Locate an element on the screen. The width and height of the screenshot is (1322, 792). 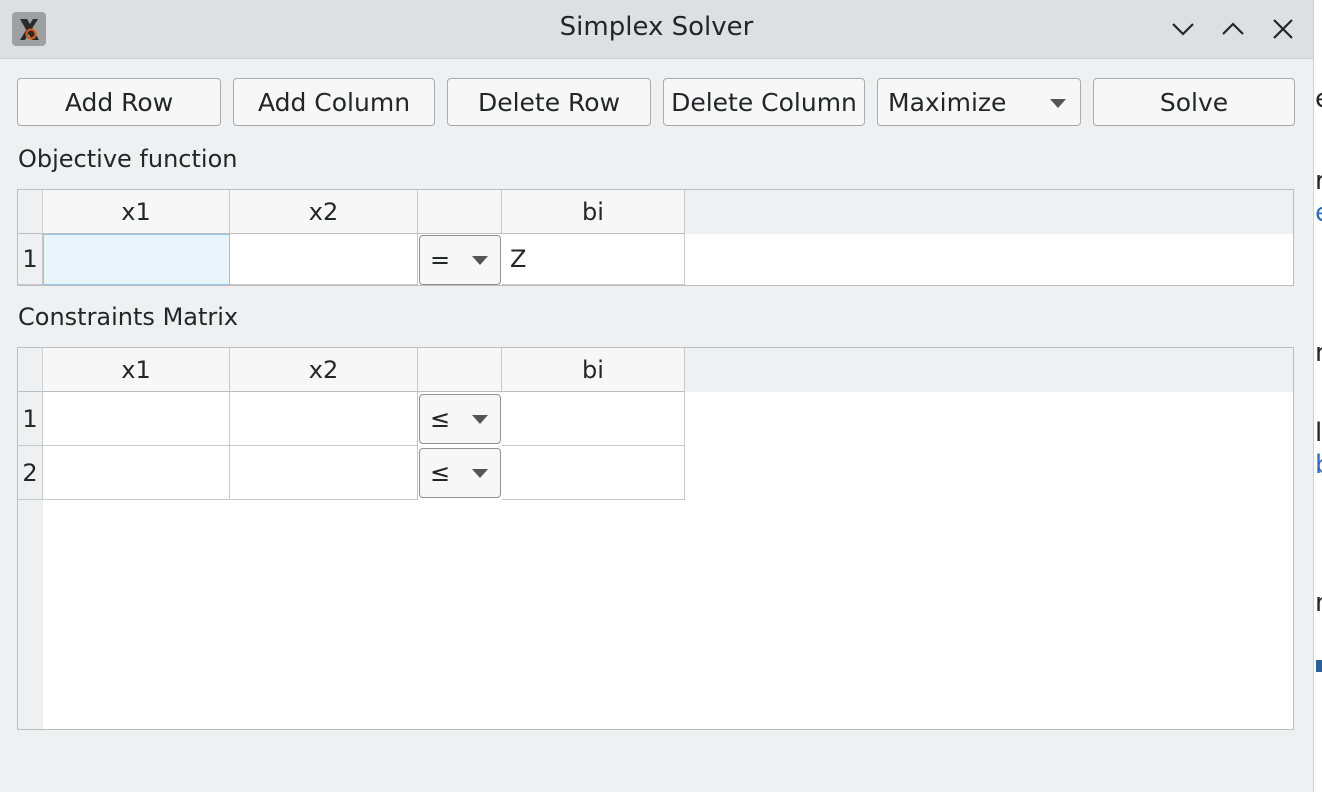
chevron-up-icon is located at coordinates (1233, 29).